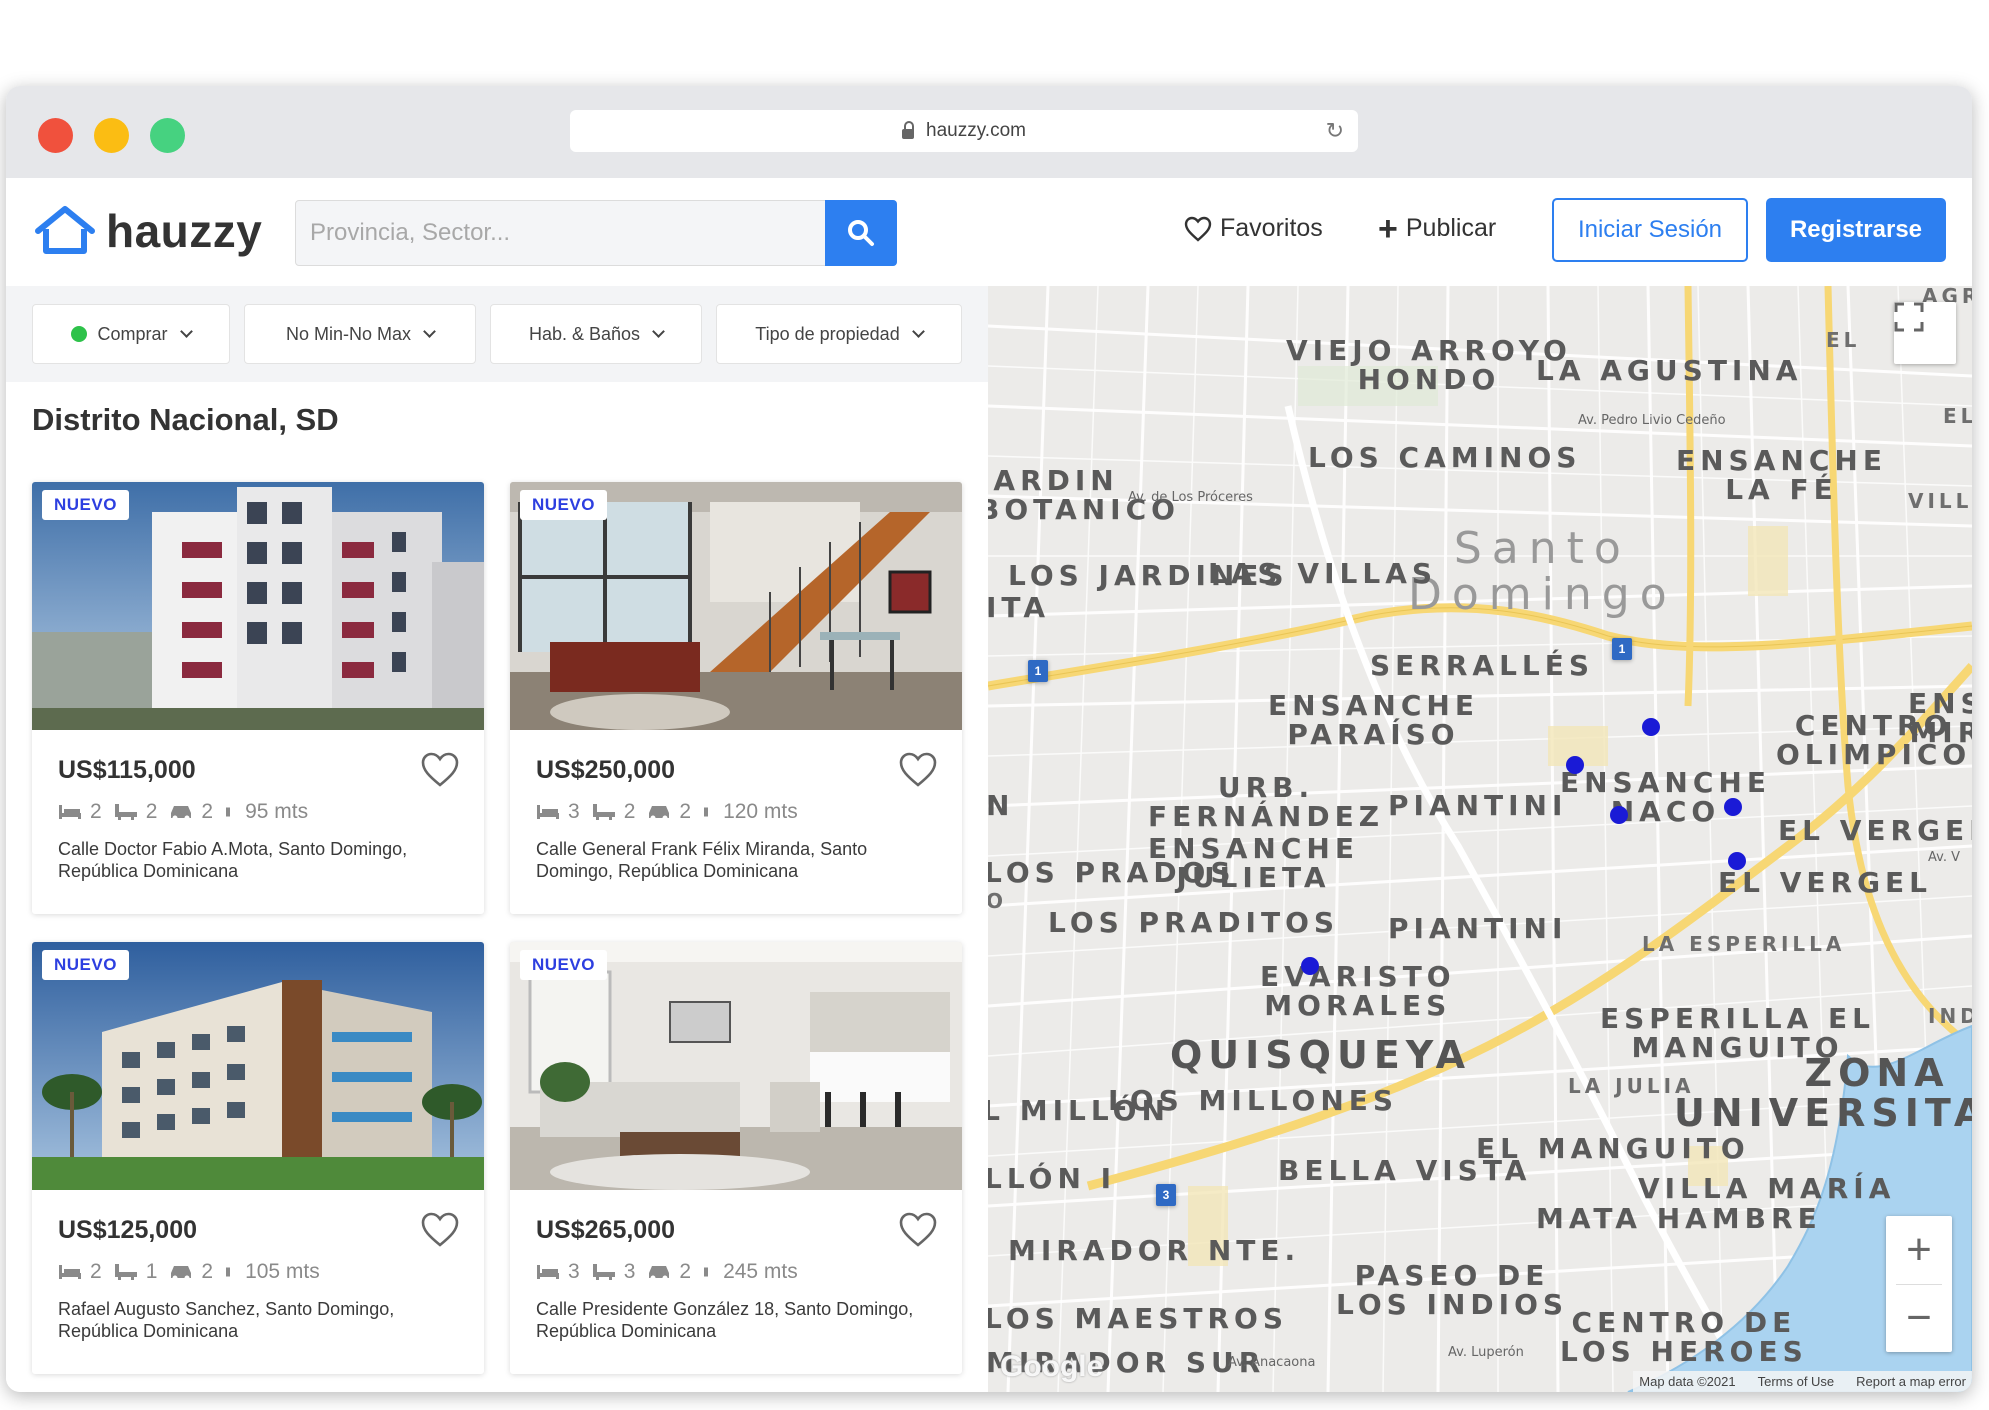 The image size is (1989, 1410). What do you see at coordinates (606, 770) in the screenshot?
I see `listing-price: US$250,000` at bounding box center [606, 770].